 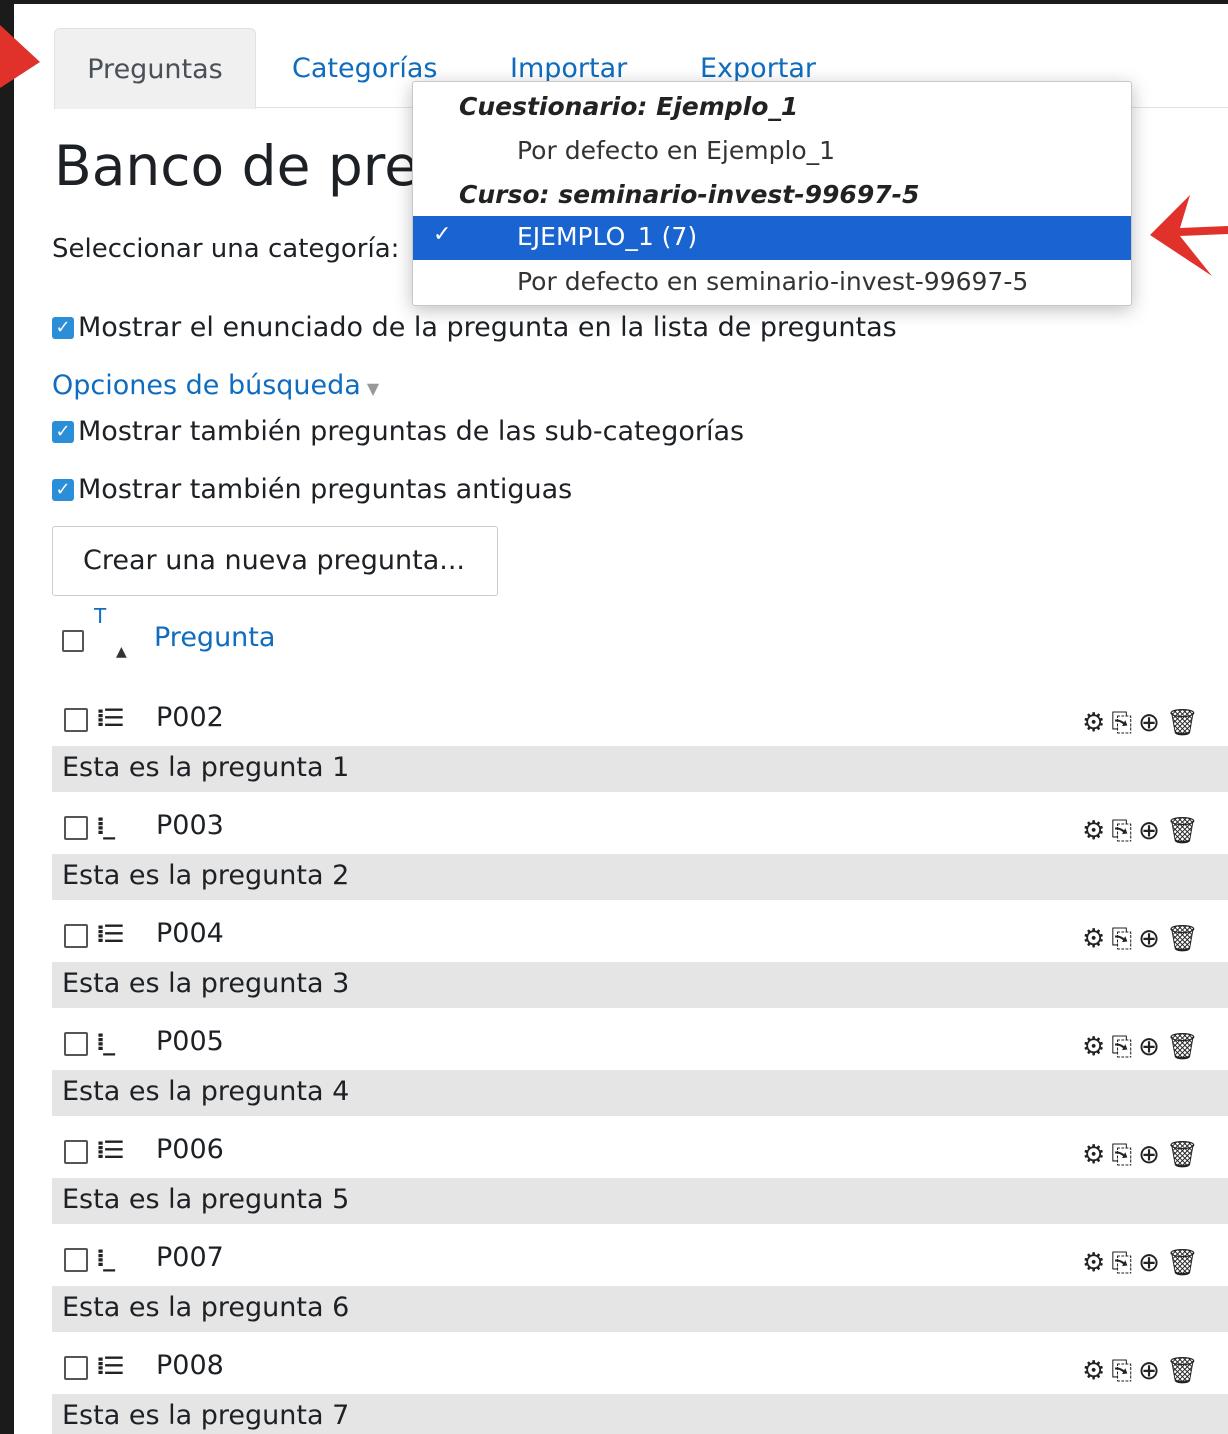 What do you see at coordinates (190, 1365) in the screenshot?
I see `question-name: P008` at bounding box center [190, 1365].